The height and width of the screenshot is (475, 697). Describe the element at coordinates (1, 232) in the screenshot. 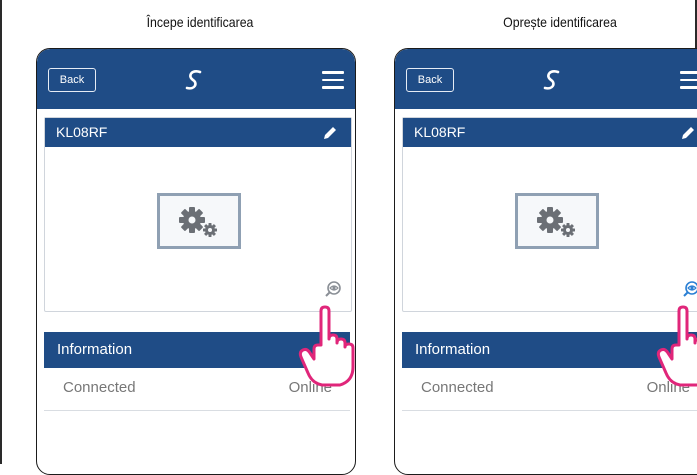

I see `frame-border-left` at that location.